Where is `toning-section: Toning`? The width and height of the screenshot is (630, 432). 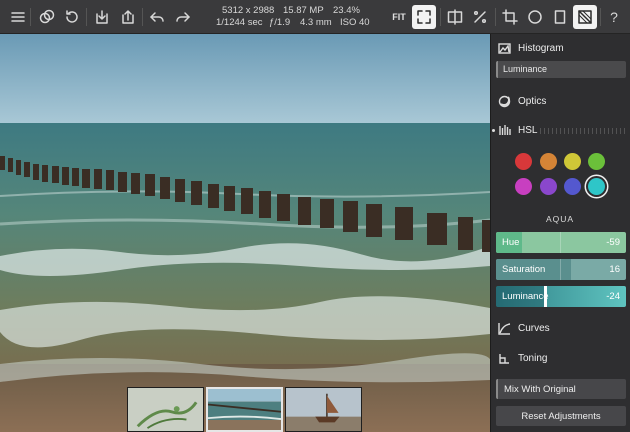 toning-section: Toning is located at coordinates (522, 358).